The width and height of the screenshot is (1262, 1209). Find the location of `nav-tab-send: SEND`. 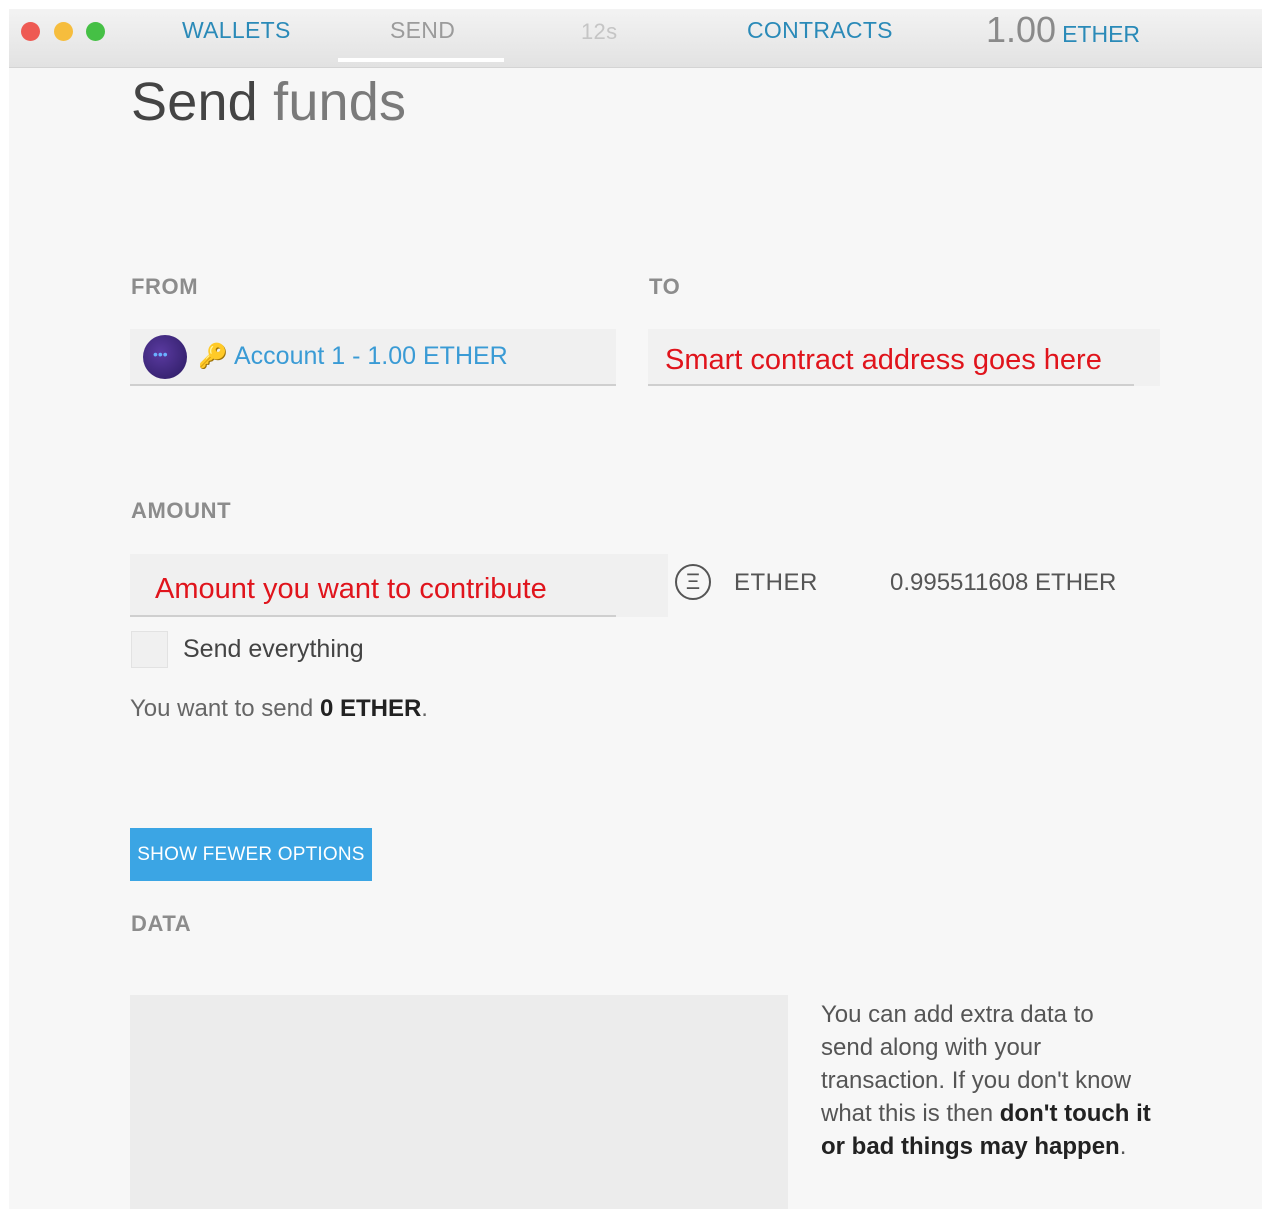

nav-tab-send: SEND is located at coordinates (422, 30).